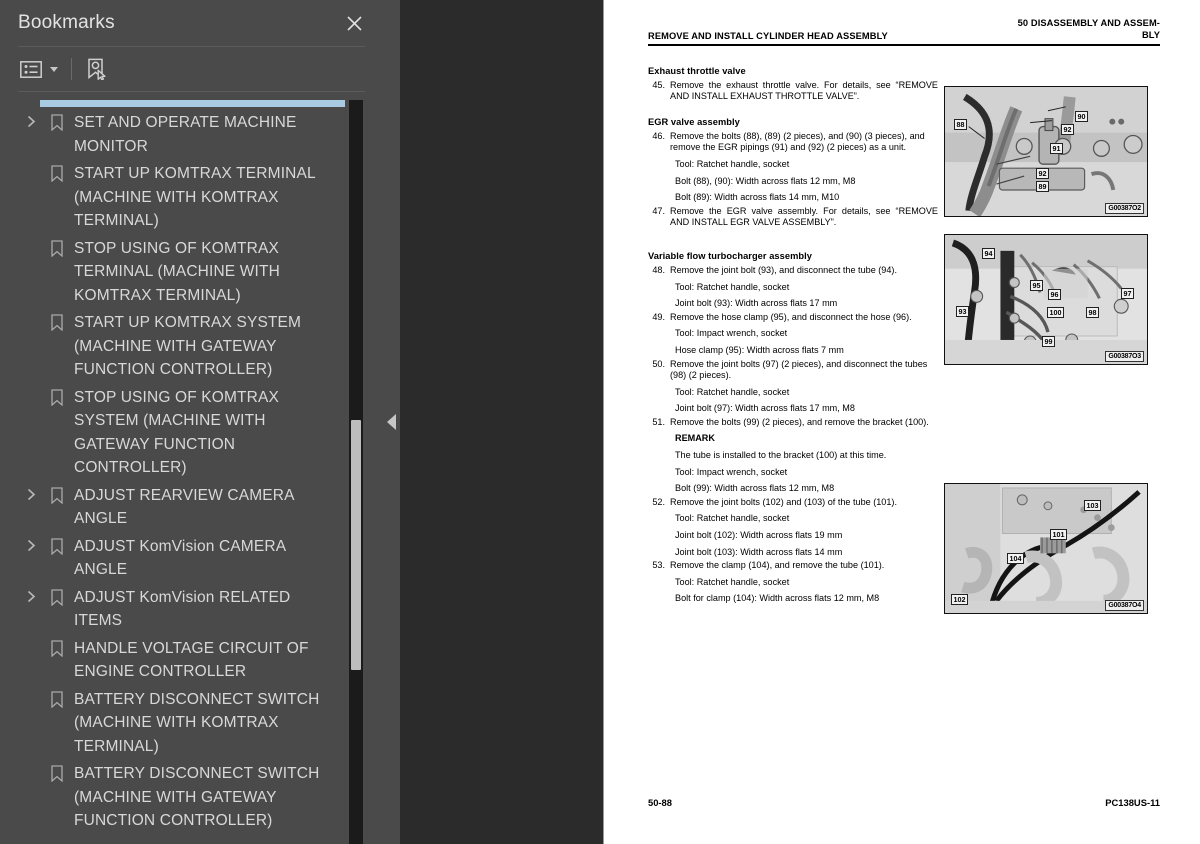 This screenshot has height=844, width=1200. What do you see at coordinates (1054, 294) in the screenshot?
I see `figure-callout: 96` at bounding box center [1054, 294].